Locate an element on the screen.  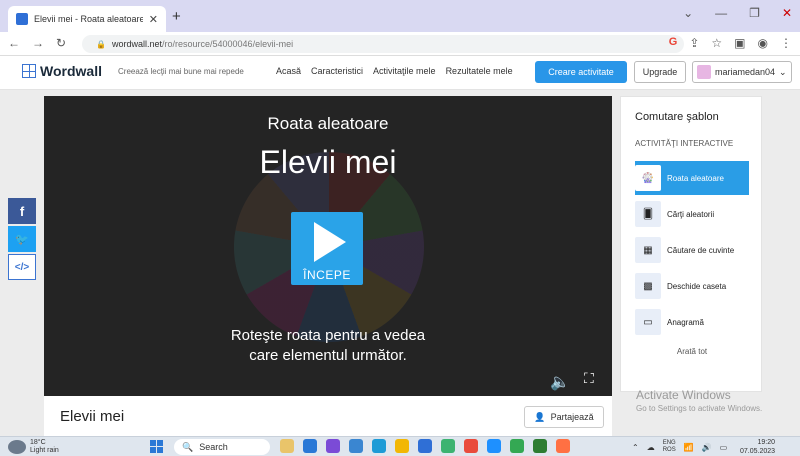
nav-buttons: ← → ↻ is located at coordinates (37, 43).